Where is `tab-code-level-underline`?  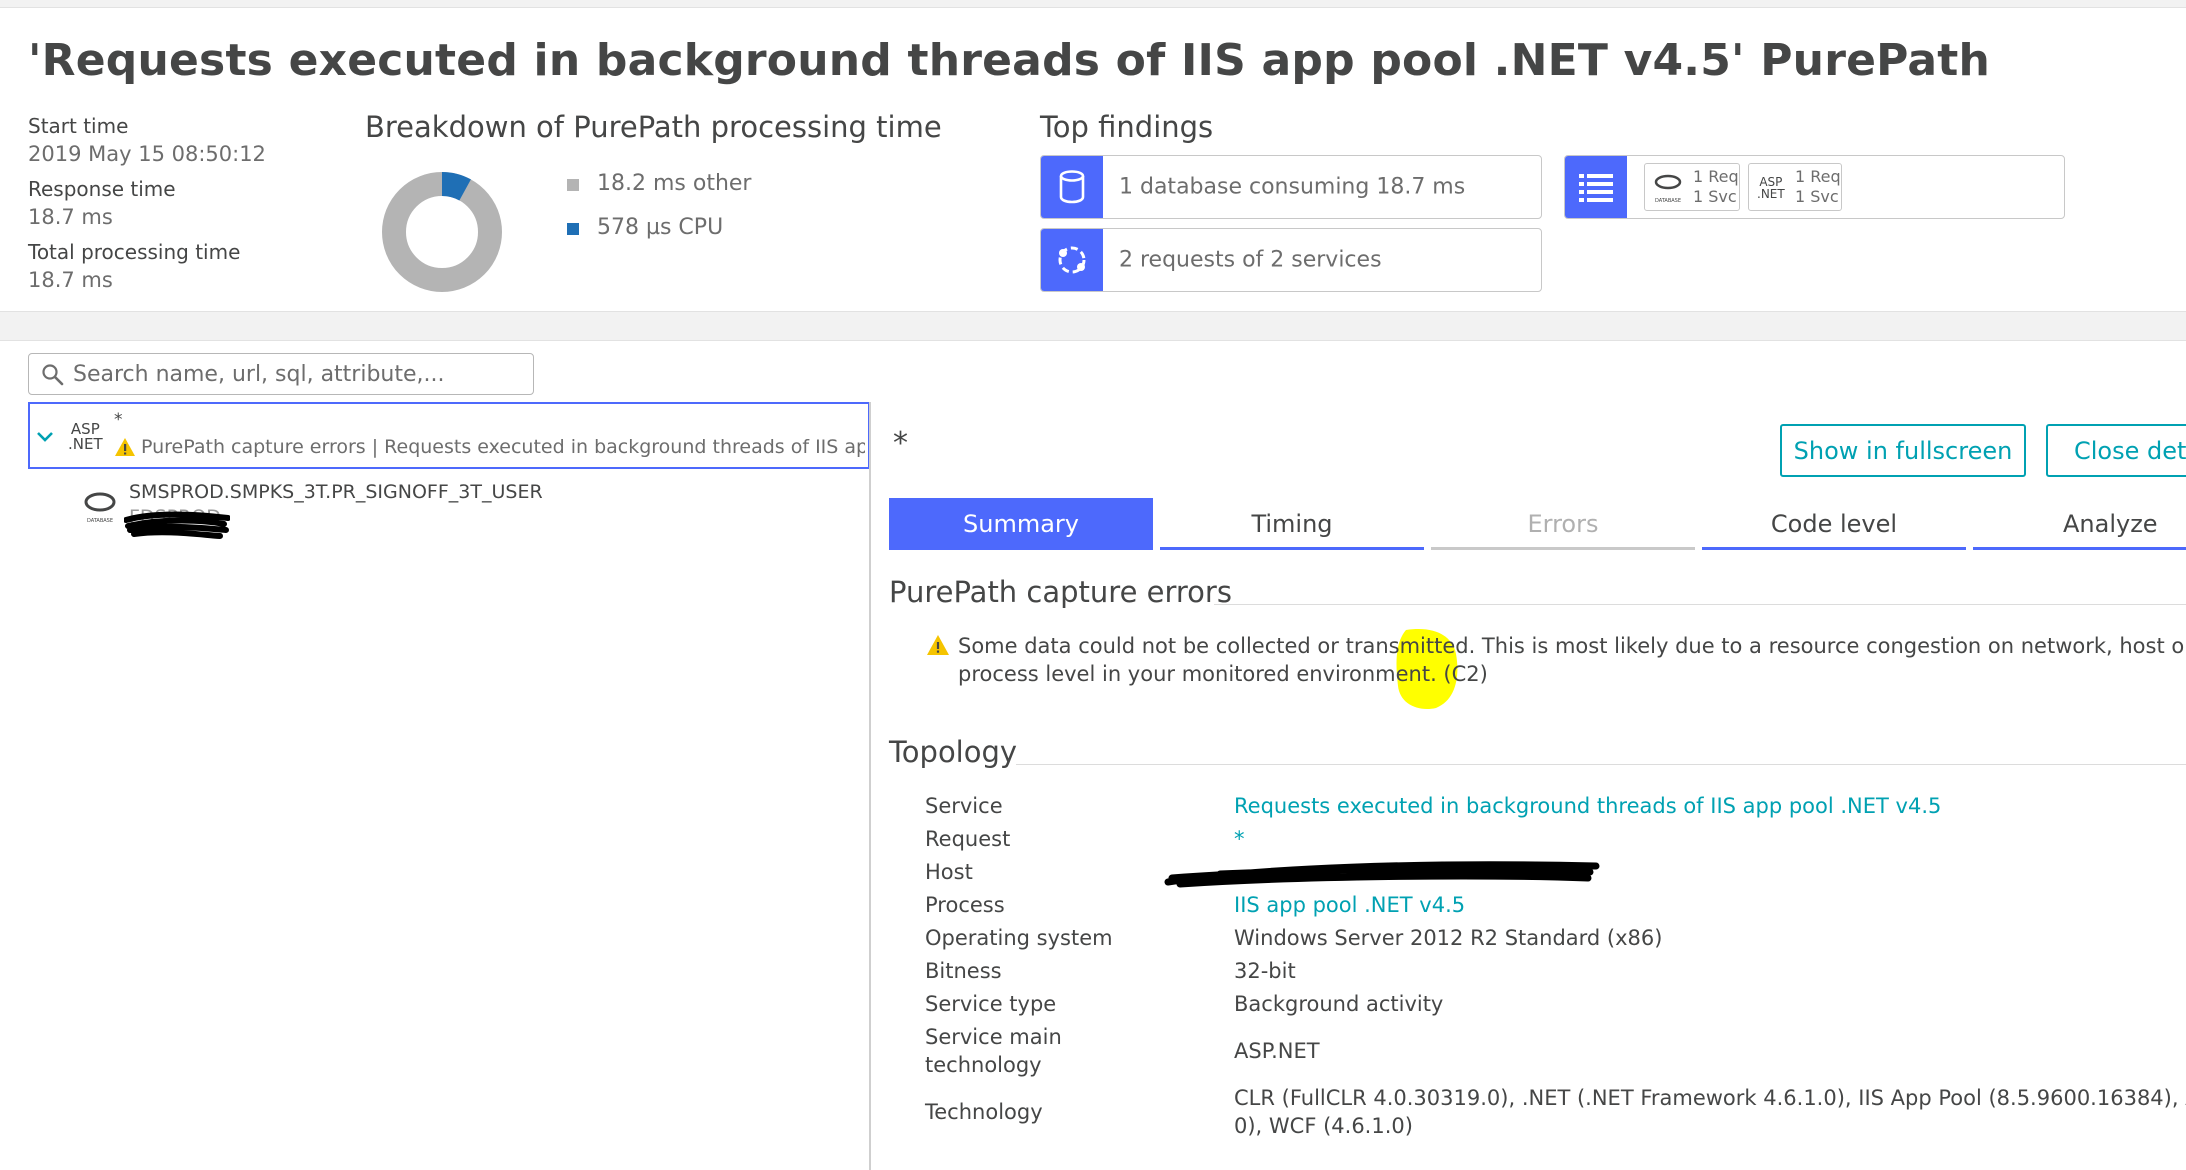
tab-code-level-underline is located at coordinates (1834, 548).